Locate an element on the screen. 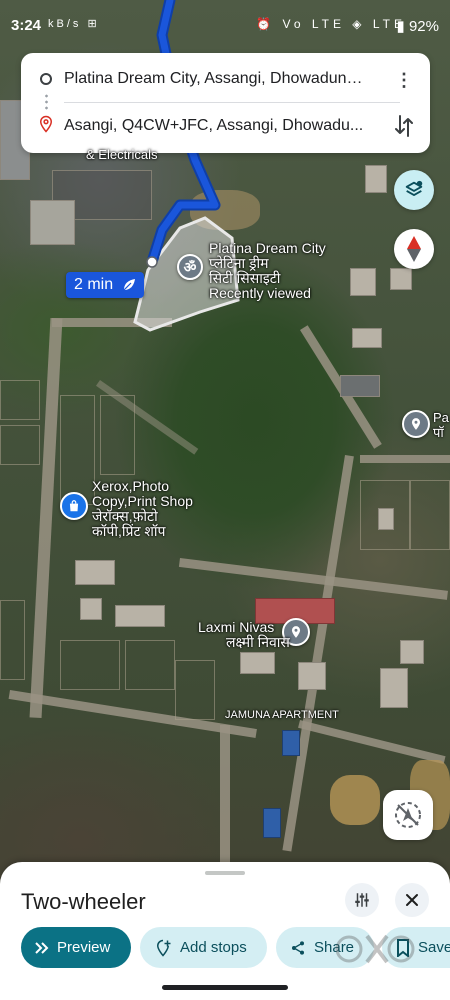  xerox-hindi-2: कॉपी,प्रिंट शॉप is located at coordinates (129, 531).